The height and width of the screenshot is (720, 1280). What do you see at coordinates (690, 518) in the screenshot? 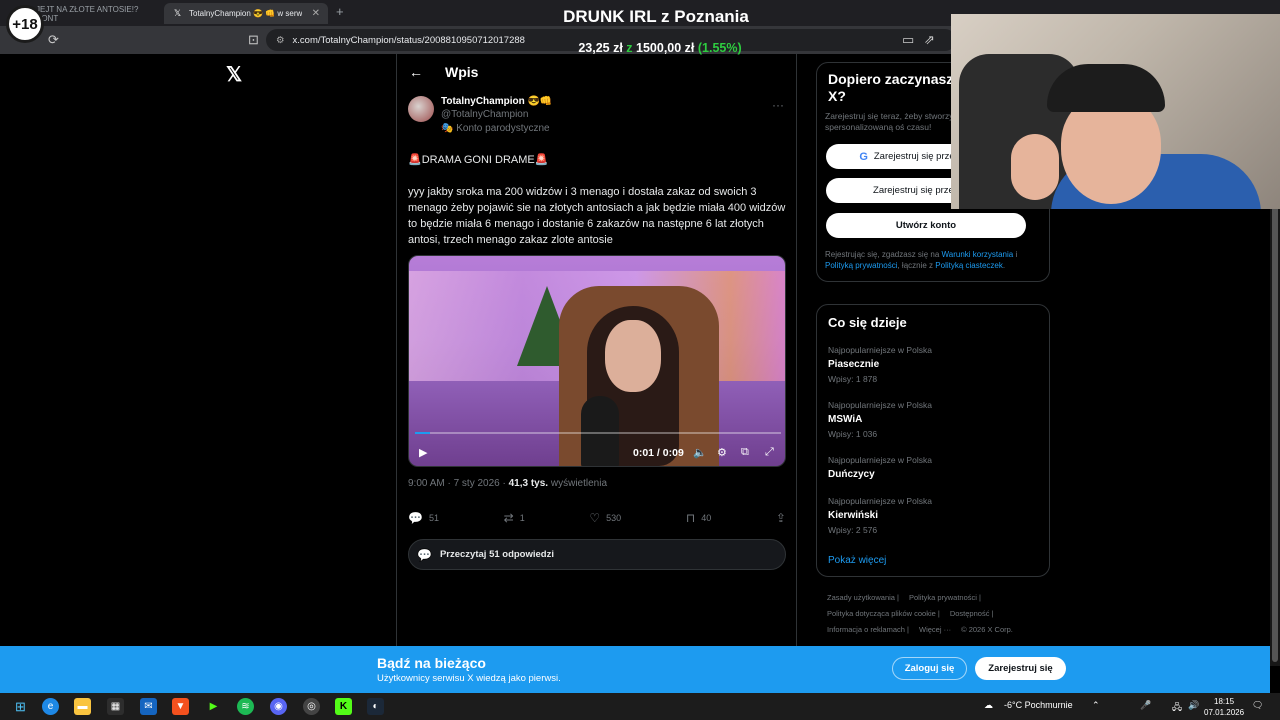
I see `bookmark-icon: ⊓` at bounding box center [690, 518].